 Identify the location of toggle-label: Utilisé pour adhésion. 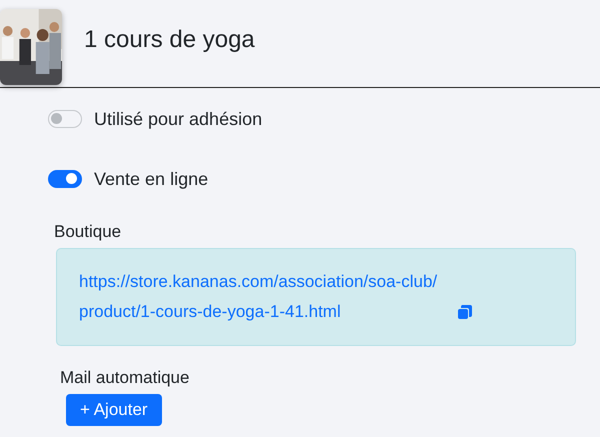
(178, 119).